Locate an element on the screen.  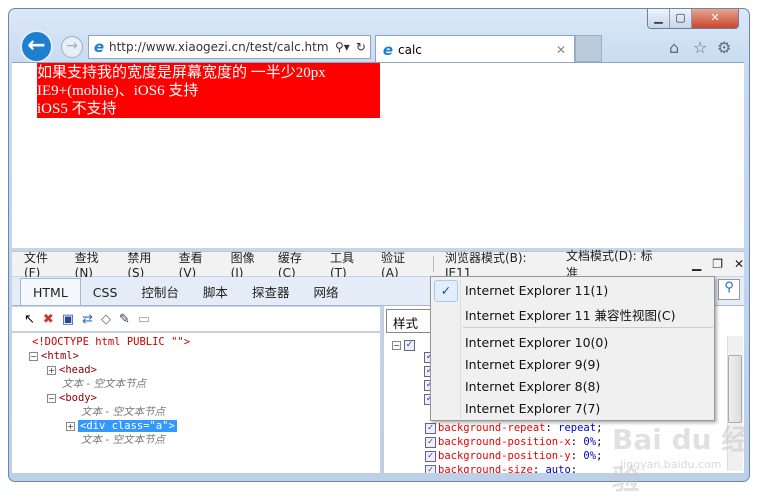
text-line: iOS5 不支持 is located at coordinates (77, 109).